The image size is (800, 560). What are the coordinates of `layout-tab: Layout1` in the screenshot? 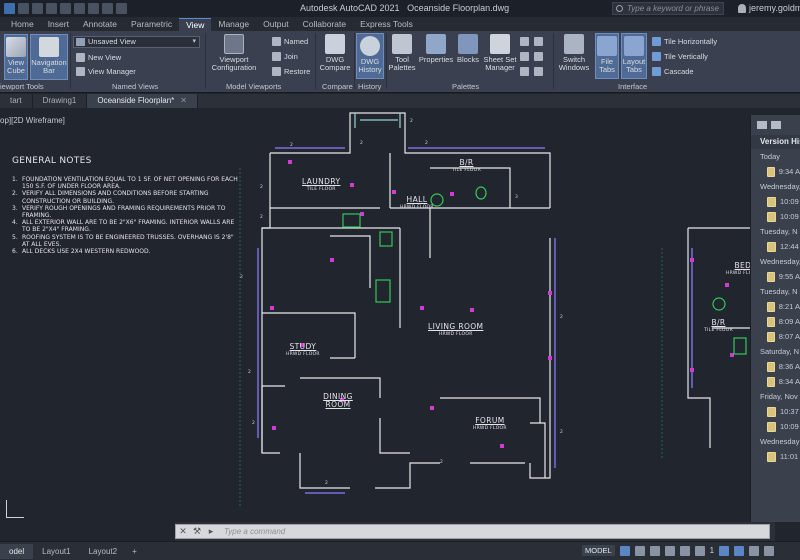 It's located at (56, 551).